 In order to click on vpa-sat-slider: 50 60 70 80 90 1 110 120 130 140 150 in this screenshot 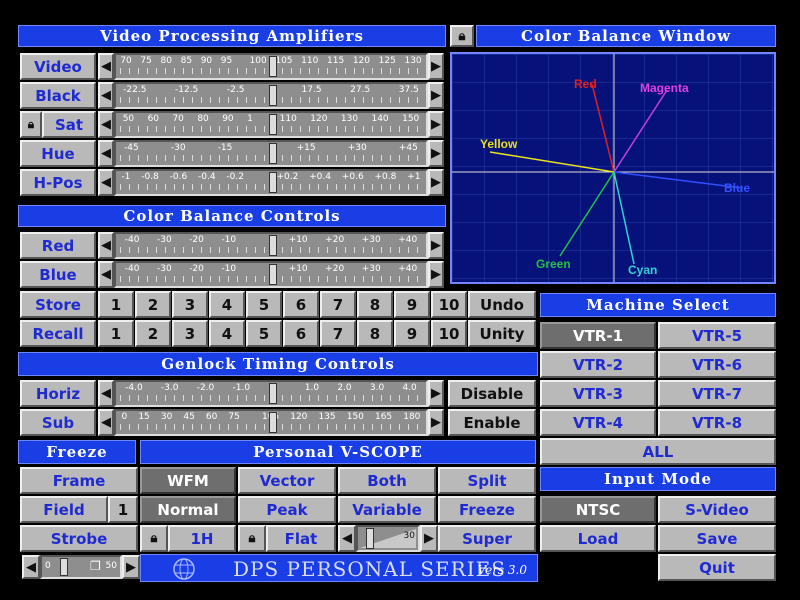, I will do `click(271, 124)`.